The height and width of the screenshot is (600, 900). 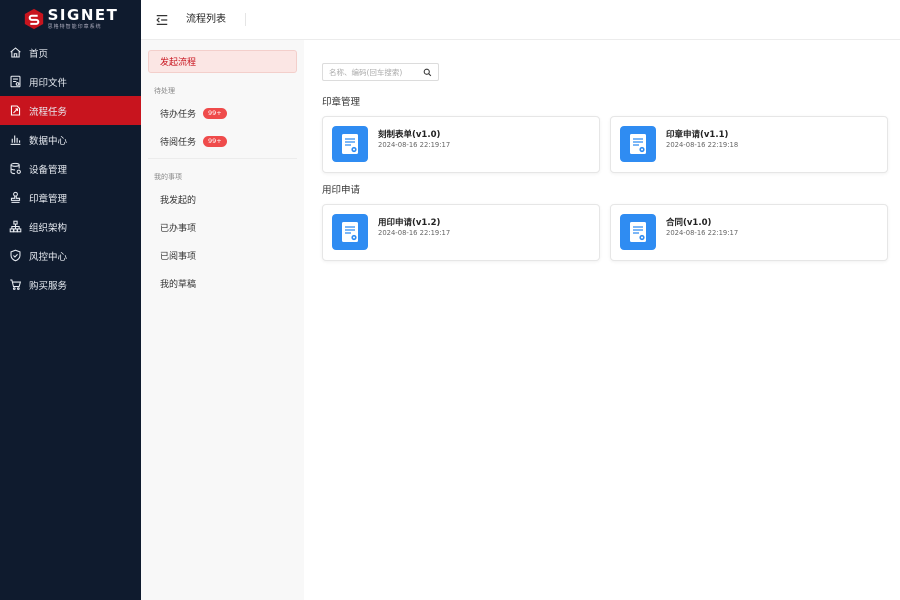 I want to click on stamp-icon, so click(x=15, y=197).